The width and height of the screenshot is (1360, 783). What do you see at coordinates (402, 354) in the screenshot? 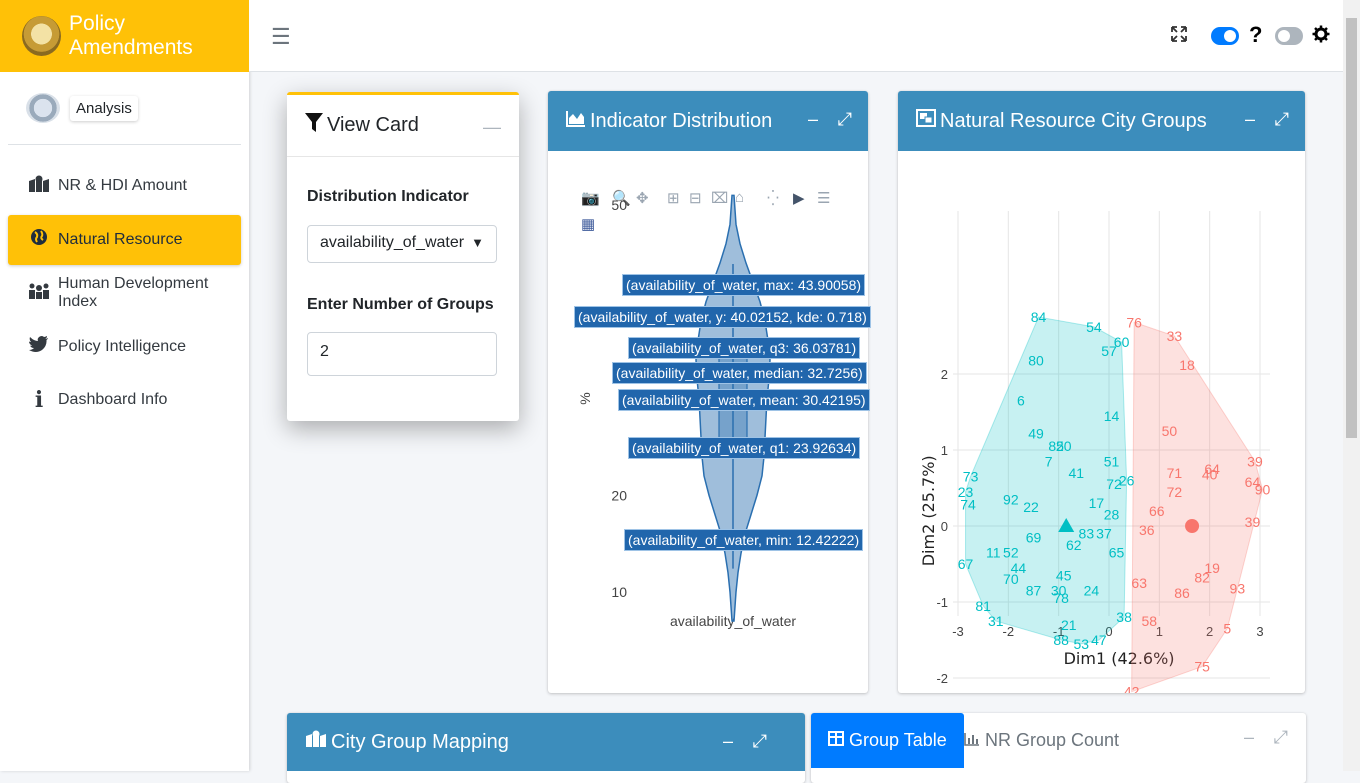
I see `number-of-groups-input: 2` at bounding box center [402, 354].